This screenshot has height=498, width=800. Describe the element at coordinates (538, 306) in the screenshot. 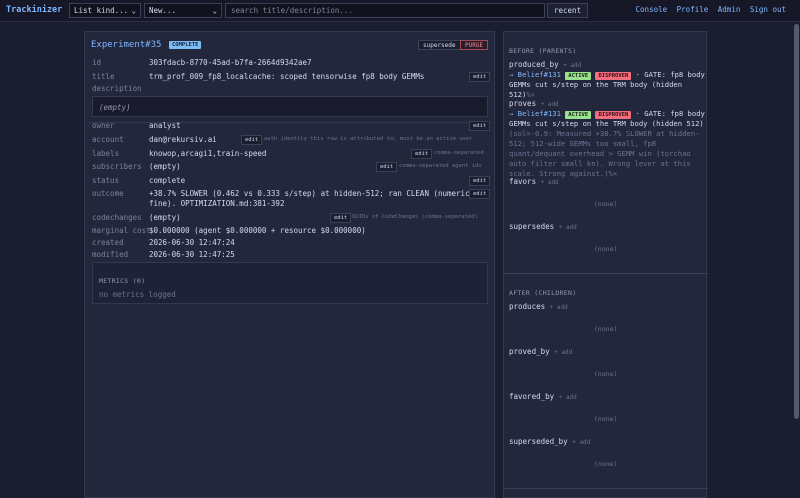

I see `relation-produces: produces + add` at that location.